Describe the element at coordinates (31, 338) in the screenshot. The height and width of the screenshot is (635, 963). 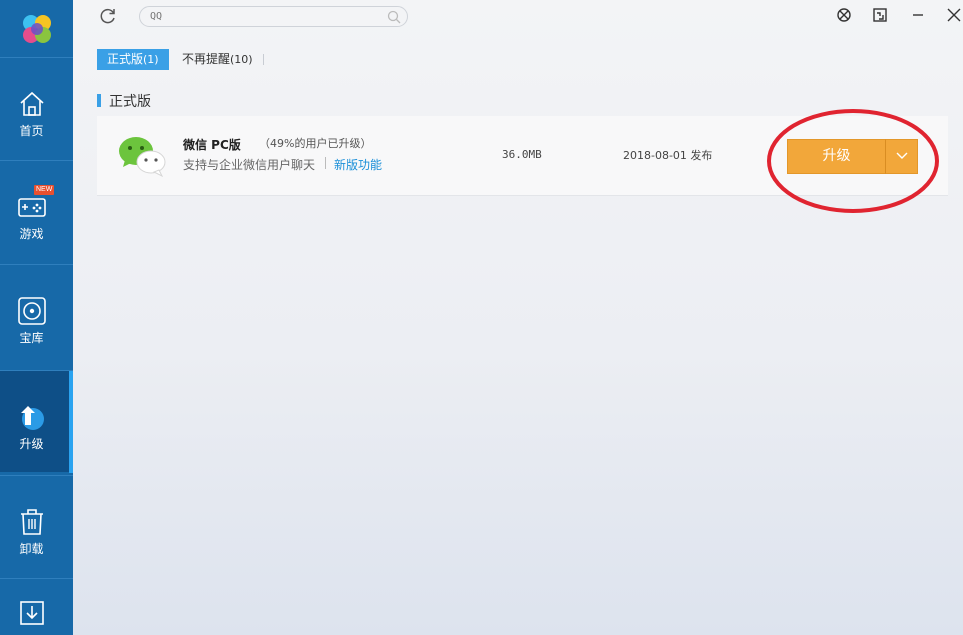
I see `sidebar-item-label: 宝库` at that location.